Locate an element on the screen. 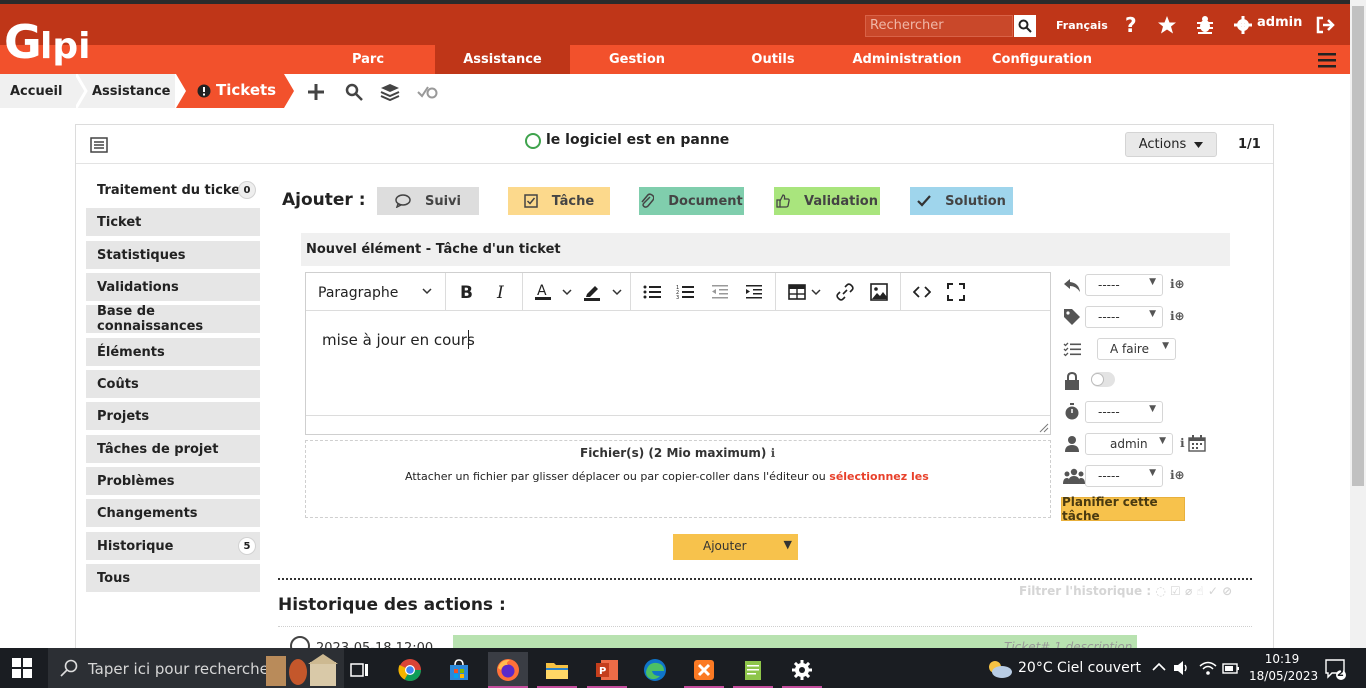 The width and height of the screenshot is (1366, 688). link-icon is located at coordinates (845, 292).